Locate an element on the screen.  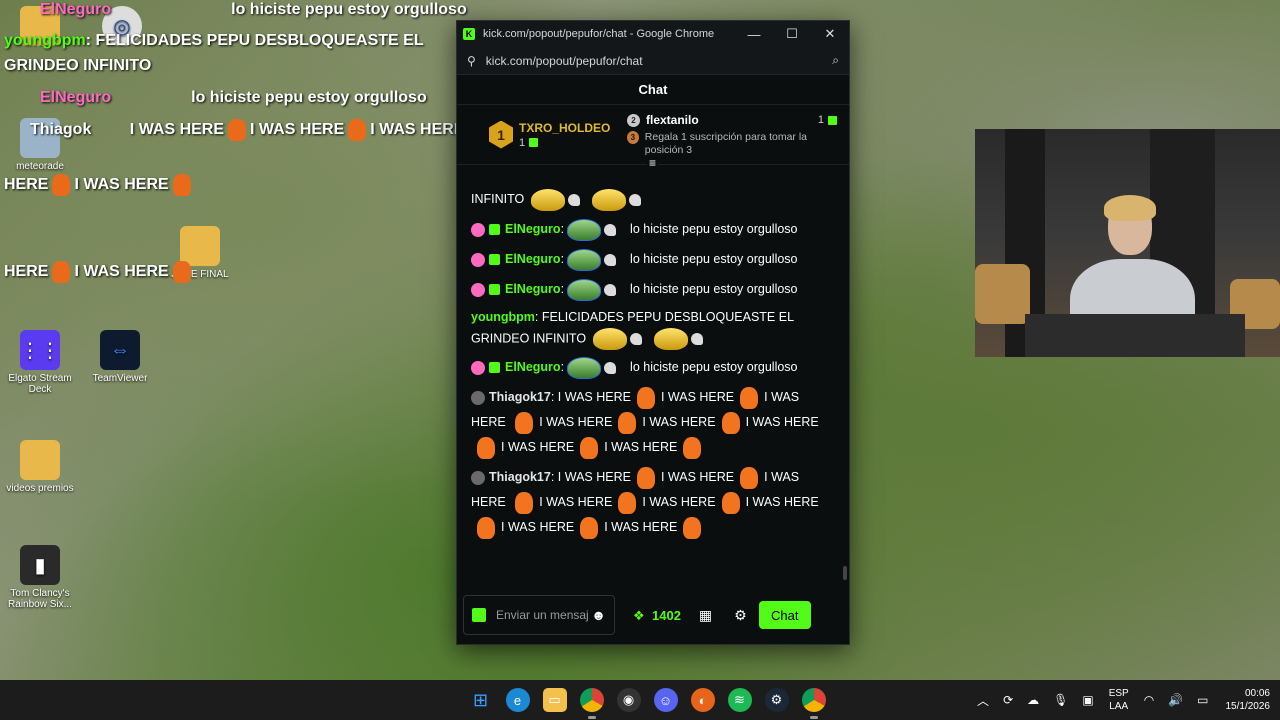
store-icon: ▦ is located at coordinates (705, 615).